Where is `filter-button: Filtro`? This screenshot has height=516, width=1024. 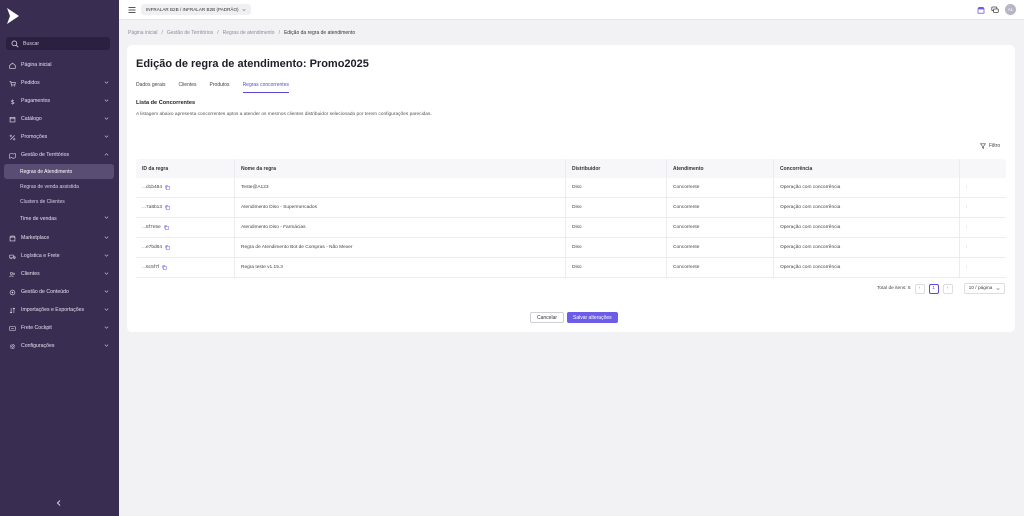 filter-button: Filtro is located at coordinates (990, 146).